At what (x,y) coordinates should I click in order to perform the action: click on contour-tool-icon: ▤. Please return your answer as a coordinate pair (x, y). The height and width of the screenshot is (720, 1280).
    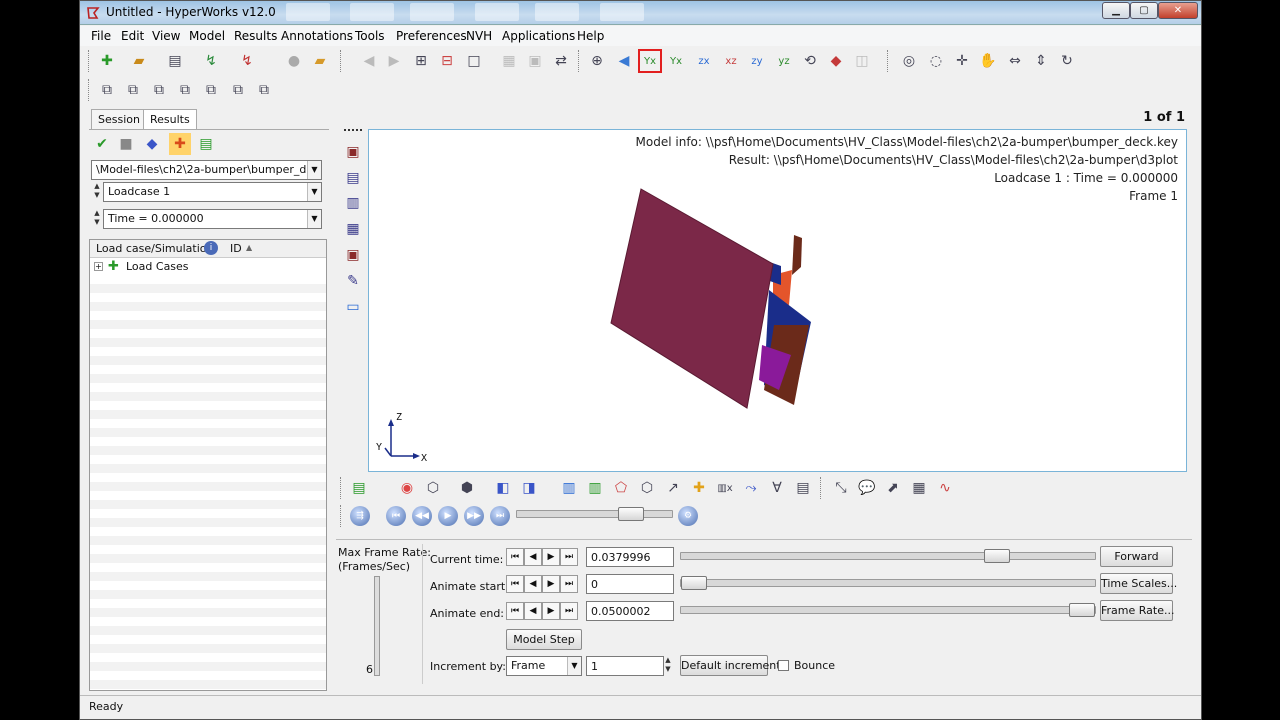
    Looking at the image, I should click on (206, 144).